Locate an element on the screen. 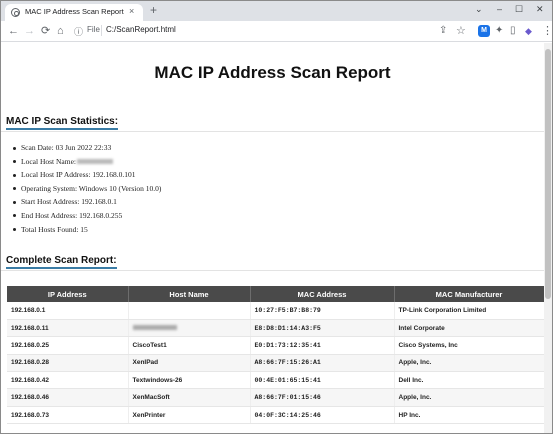 Image resolution: width=553 pixels, height=434 pixels. close-icon: × is located at coordinates (131, 11).